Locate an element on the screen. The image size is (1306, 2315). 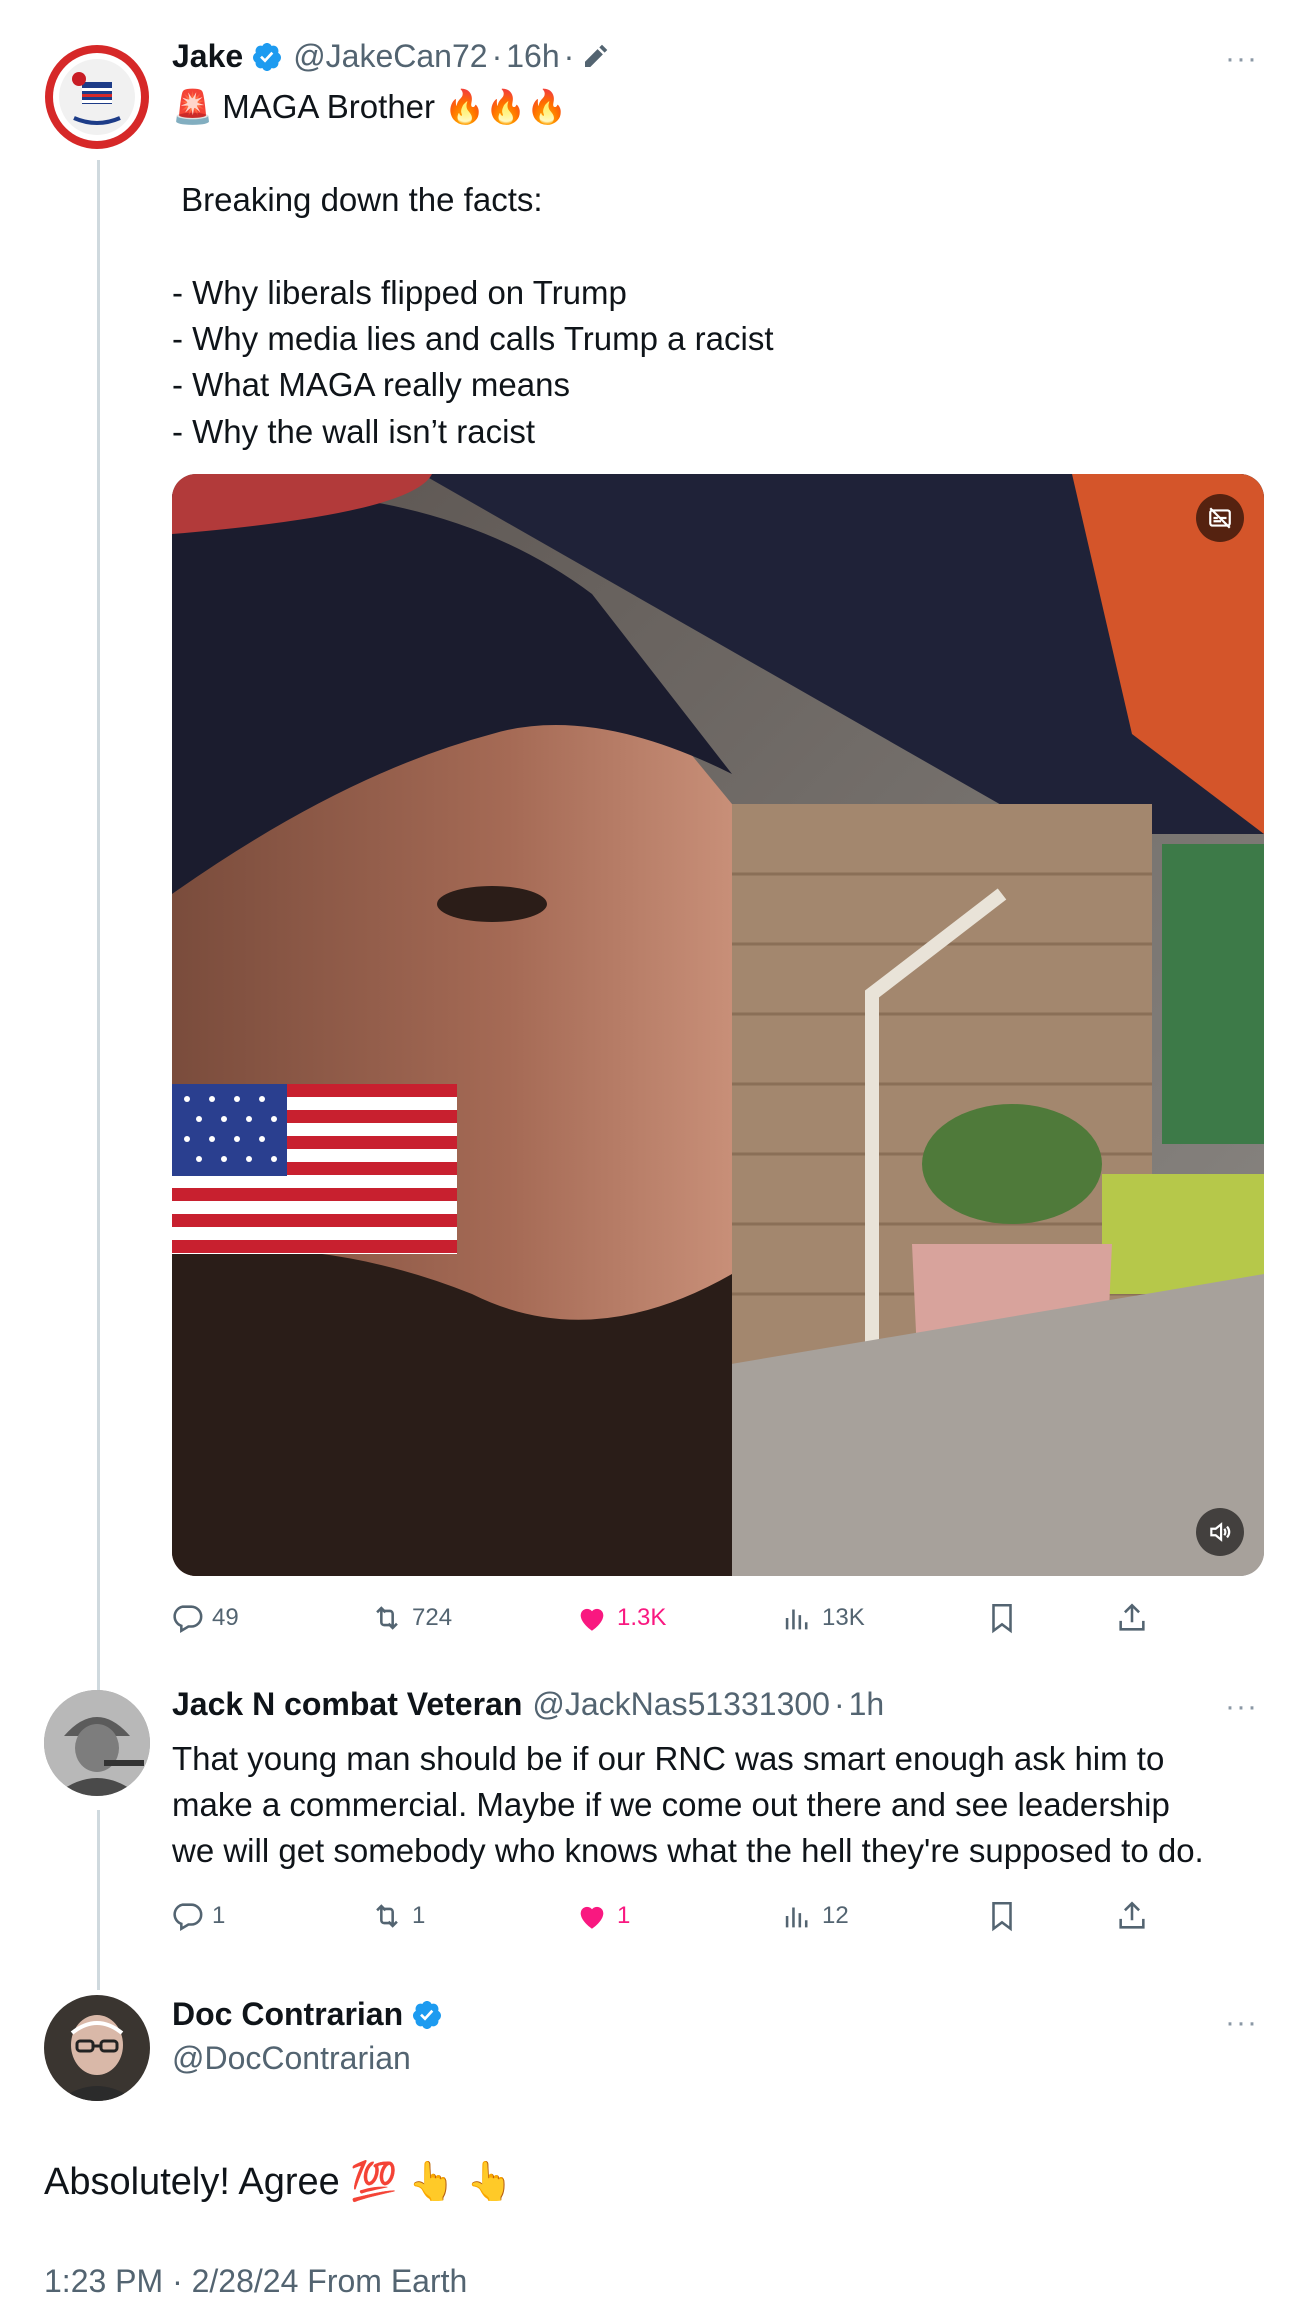
repost-button: 724 is located at coordinates (411, 1618).